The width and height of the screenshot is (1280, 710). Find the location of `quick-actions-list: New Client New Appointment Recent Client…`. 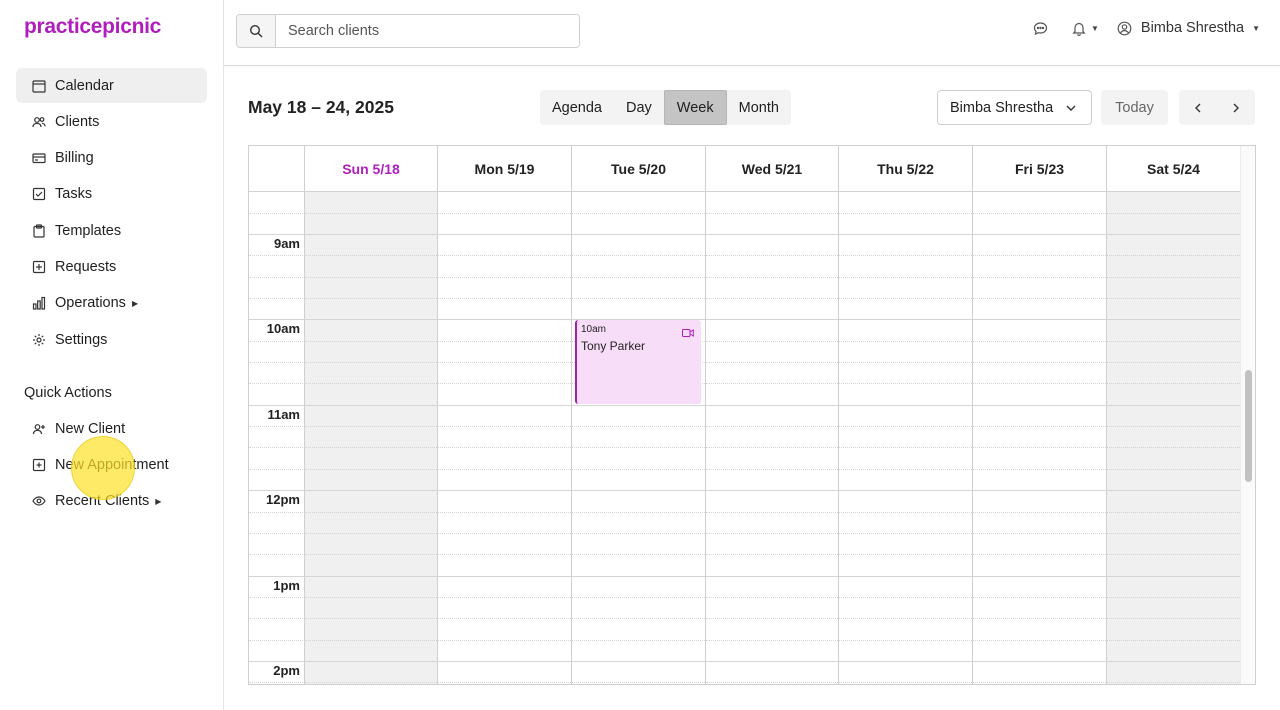

quick-actions-list: New Client New Appointment Recent Client… is located at coordinates (111, 465).